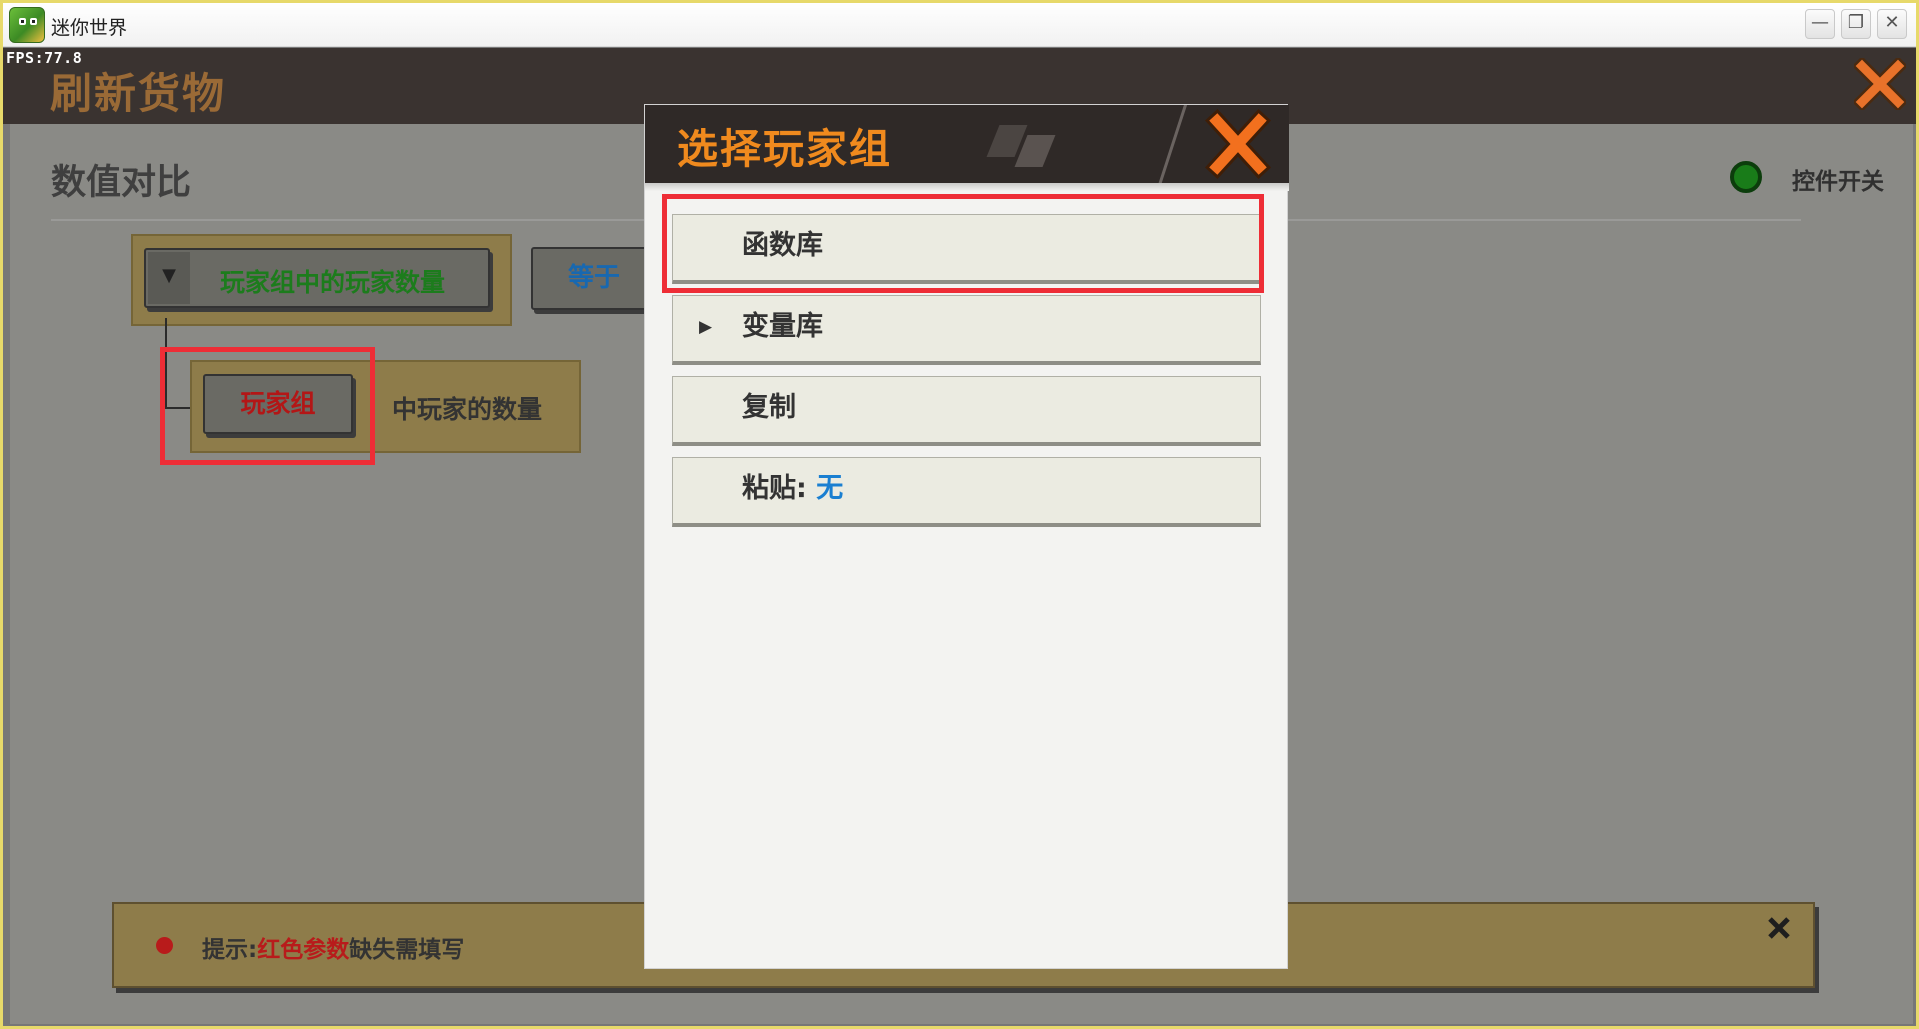  What do you see at coordinates (959, 25) in the screenshot?
I see `window-titlebar: 迷你世界 — ❐ ✕` at bounding box center [959, 25].